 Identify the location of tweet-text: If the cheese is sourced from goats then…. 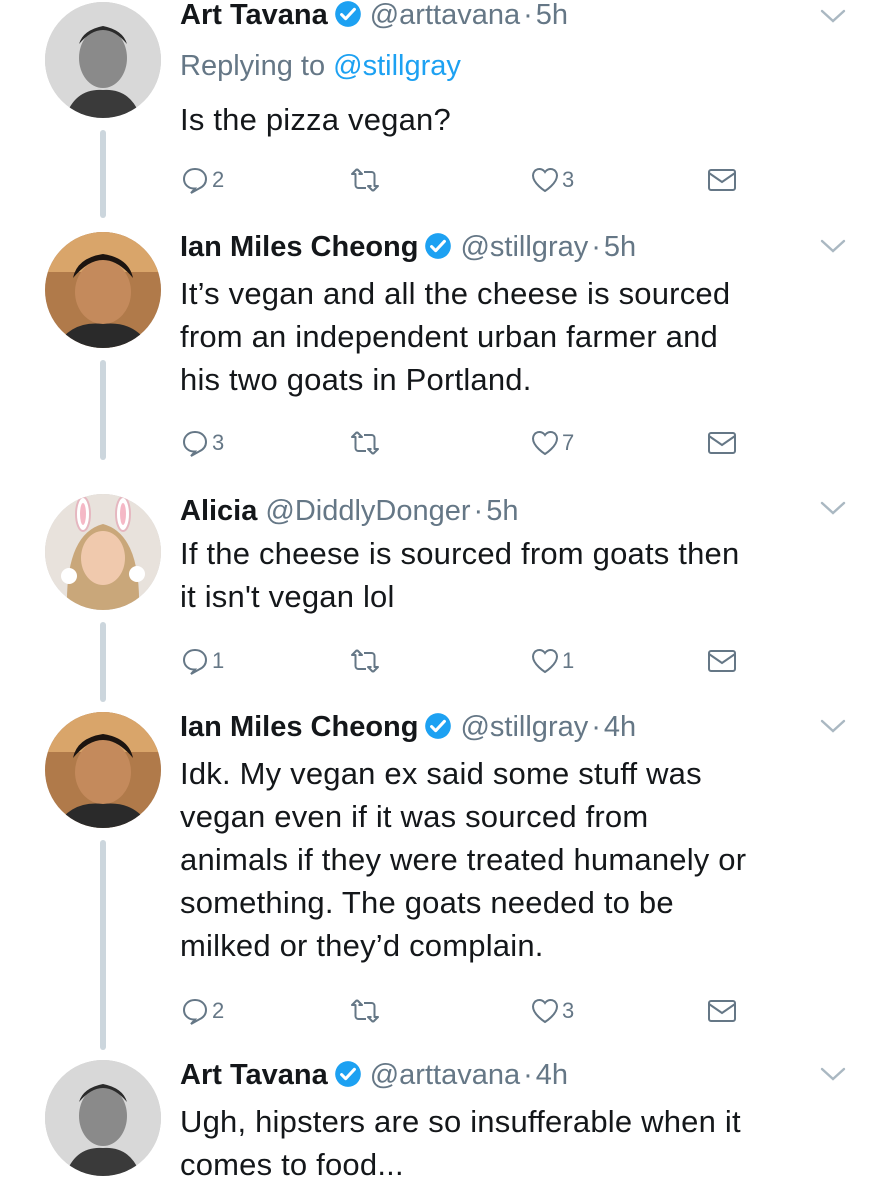
(460, 575).